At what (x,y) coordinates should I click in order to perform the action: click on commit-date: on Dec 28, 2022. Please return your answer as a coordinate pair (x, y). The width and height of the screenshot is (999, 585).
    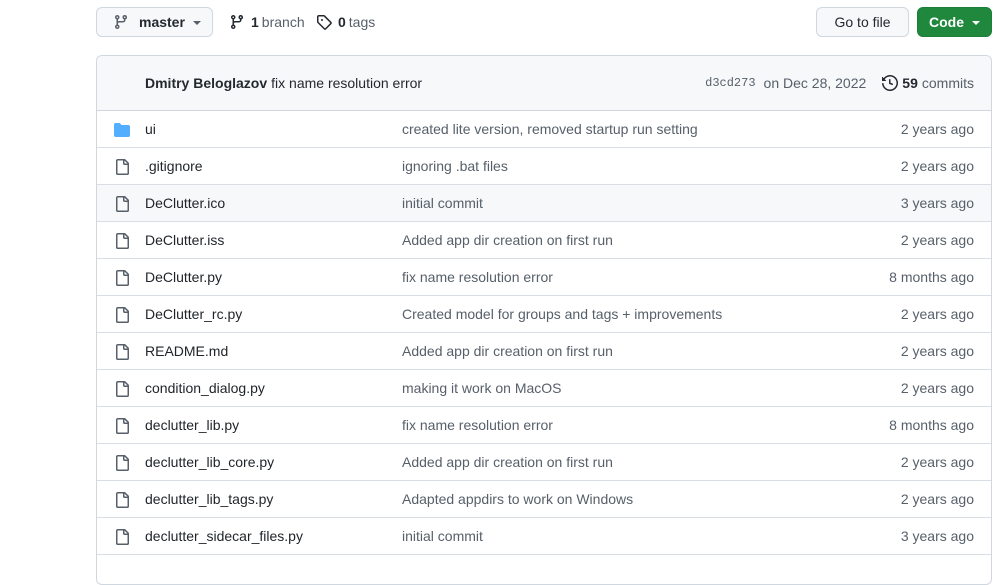
    Looking at the image, I should click on (815, 83).